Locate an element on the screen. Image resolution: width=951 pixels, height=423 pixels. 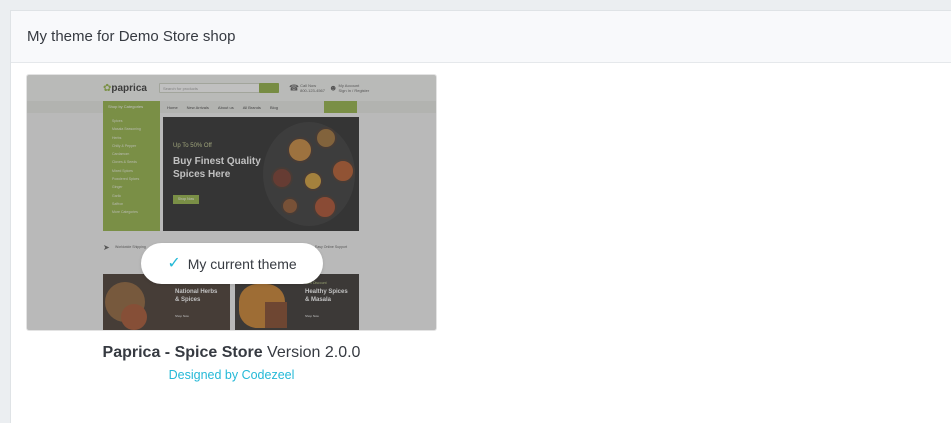
theme-title: Paprica - Spice Store Version 2.0.0 is located at coordinates (231, 353).